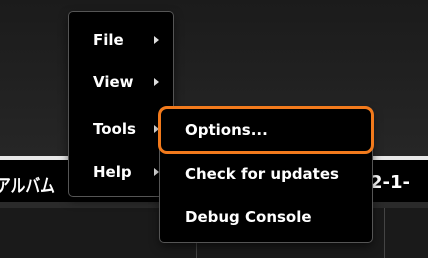 The height and width of the screenshot is (258, 428). Describe the element at coordinates (266, 130) in the screenshot. I see `options-highlight-outline` at that location.